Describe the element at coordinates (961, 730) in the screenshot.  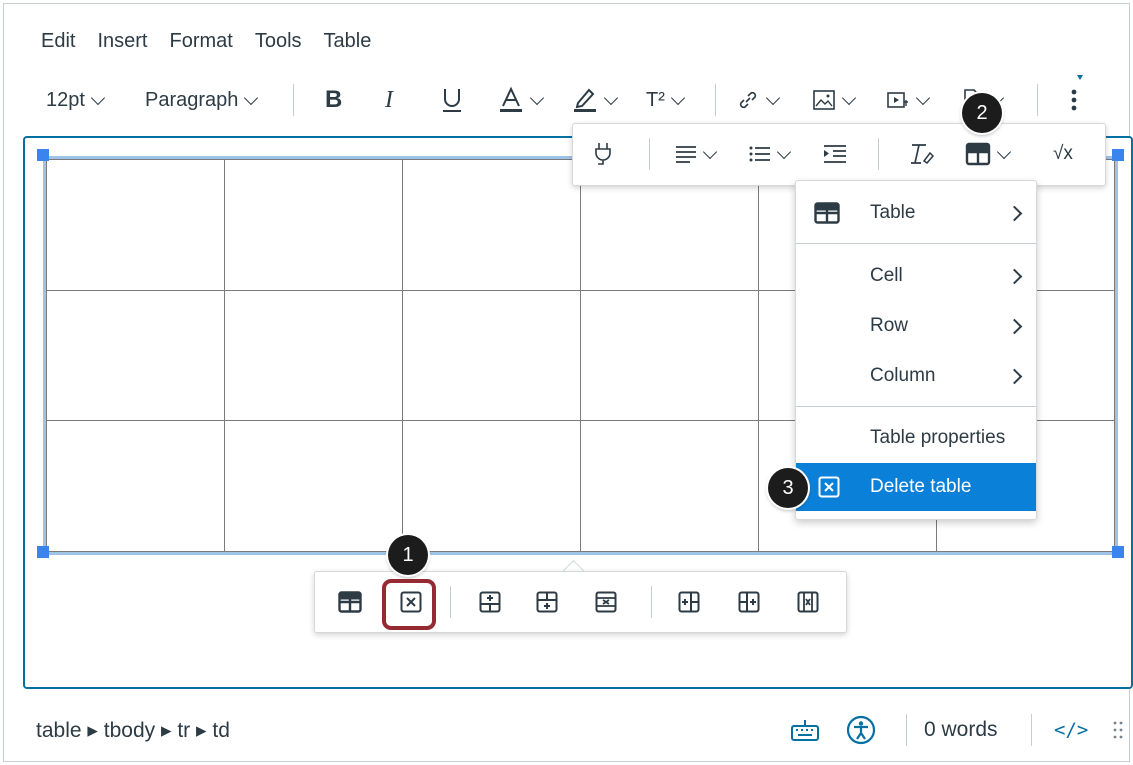
I see `word-count: 0 words` at that location.